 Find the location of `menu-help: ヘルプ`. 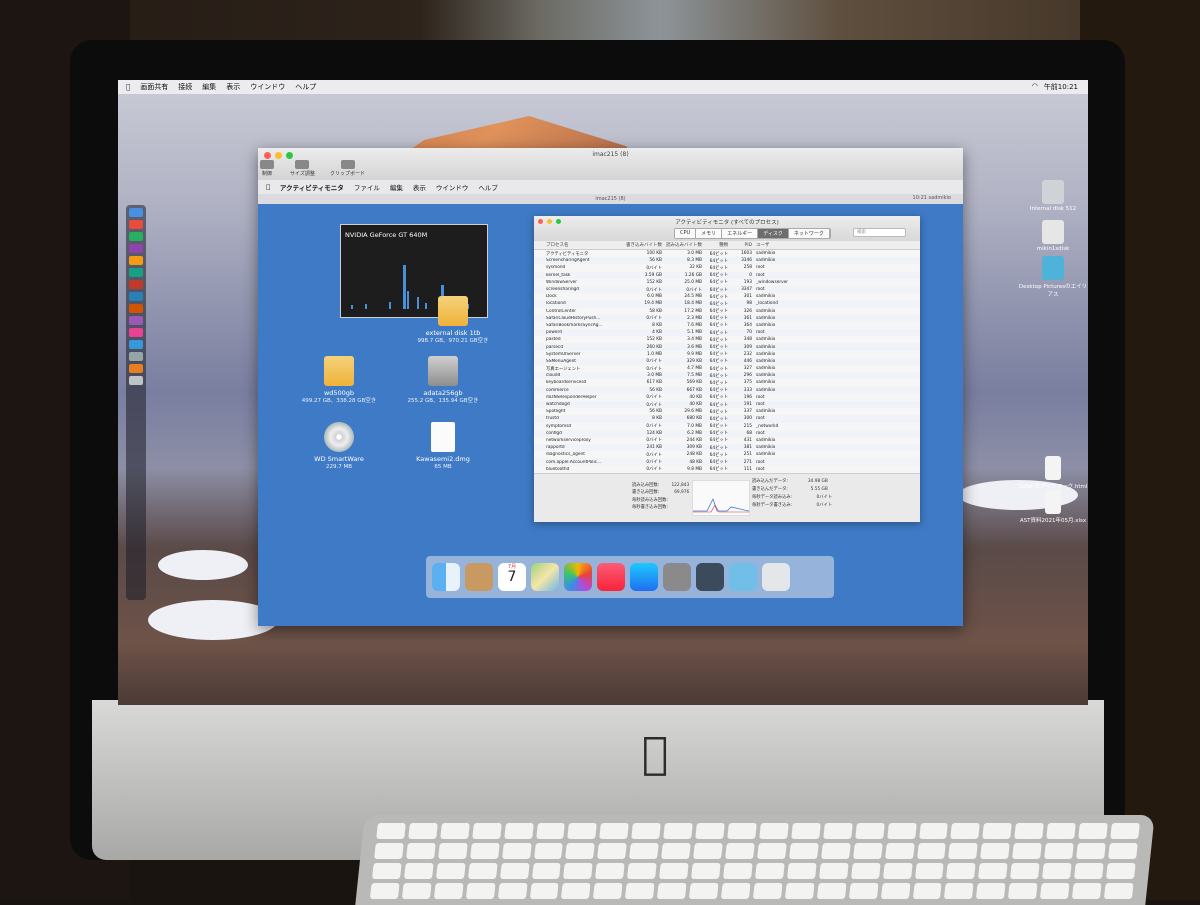

menu-help: ヘルプ is located at coordinates (305, 87).